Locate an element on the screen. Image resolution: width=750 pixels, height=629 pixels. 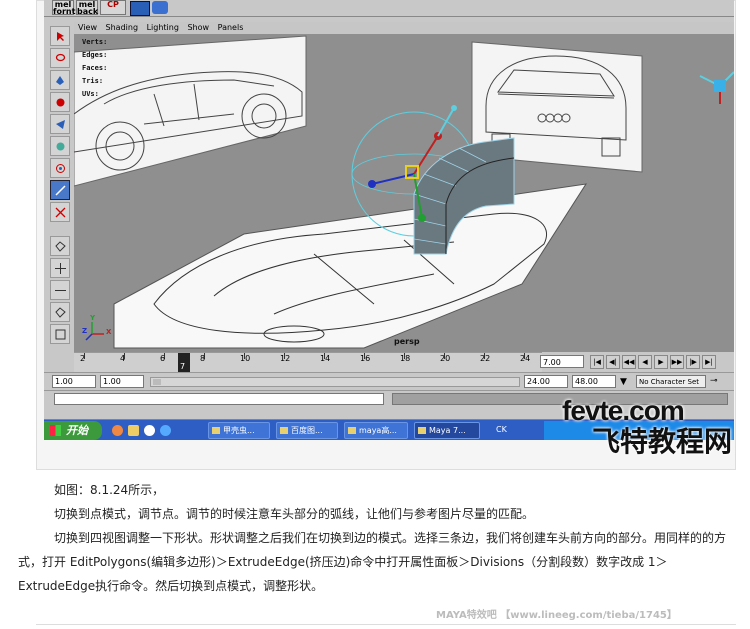
range-slider-handle is located at coordinates (157, 382).